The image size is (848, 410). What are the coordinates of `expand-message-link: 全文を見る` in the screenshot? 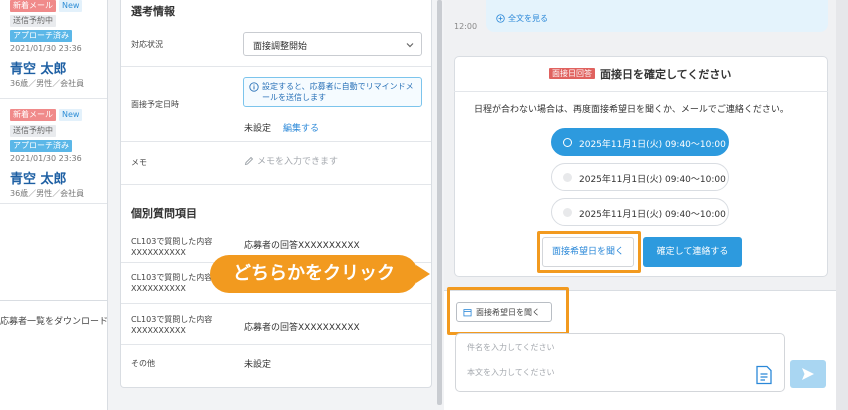 It's located at (522, 18).